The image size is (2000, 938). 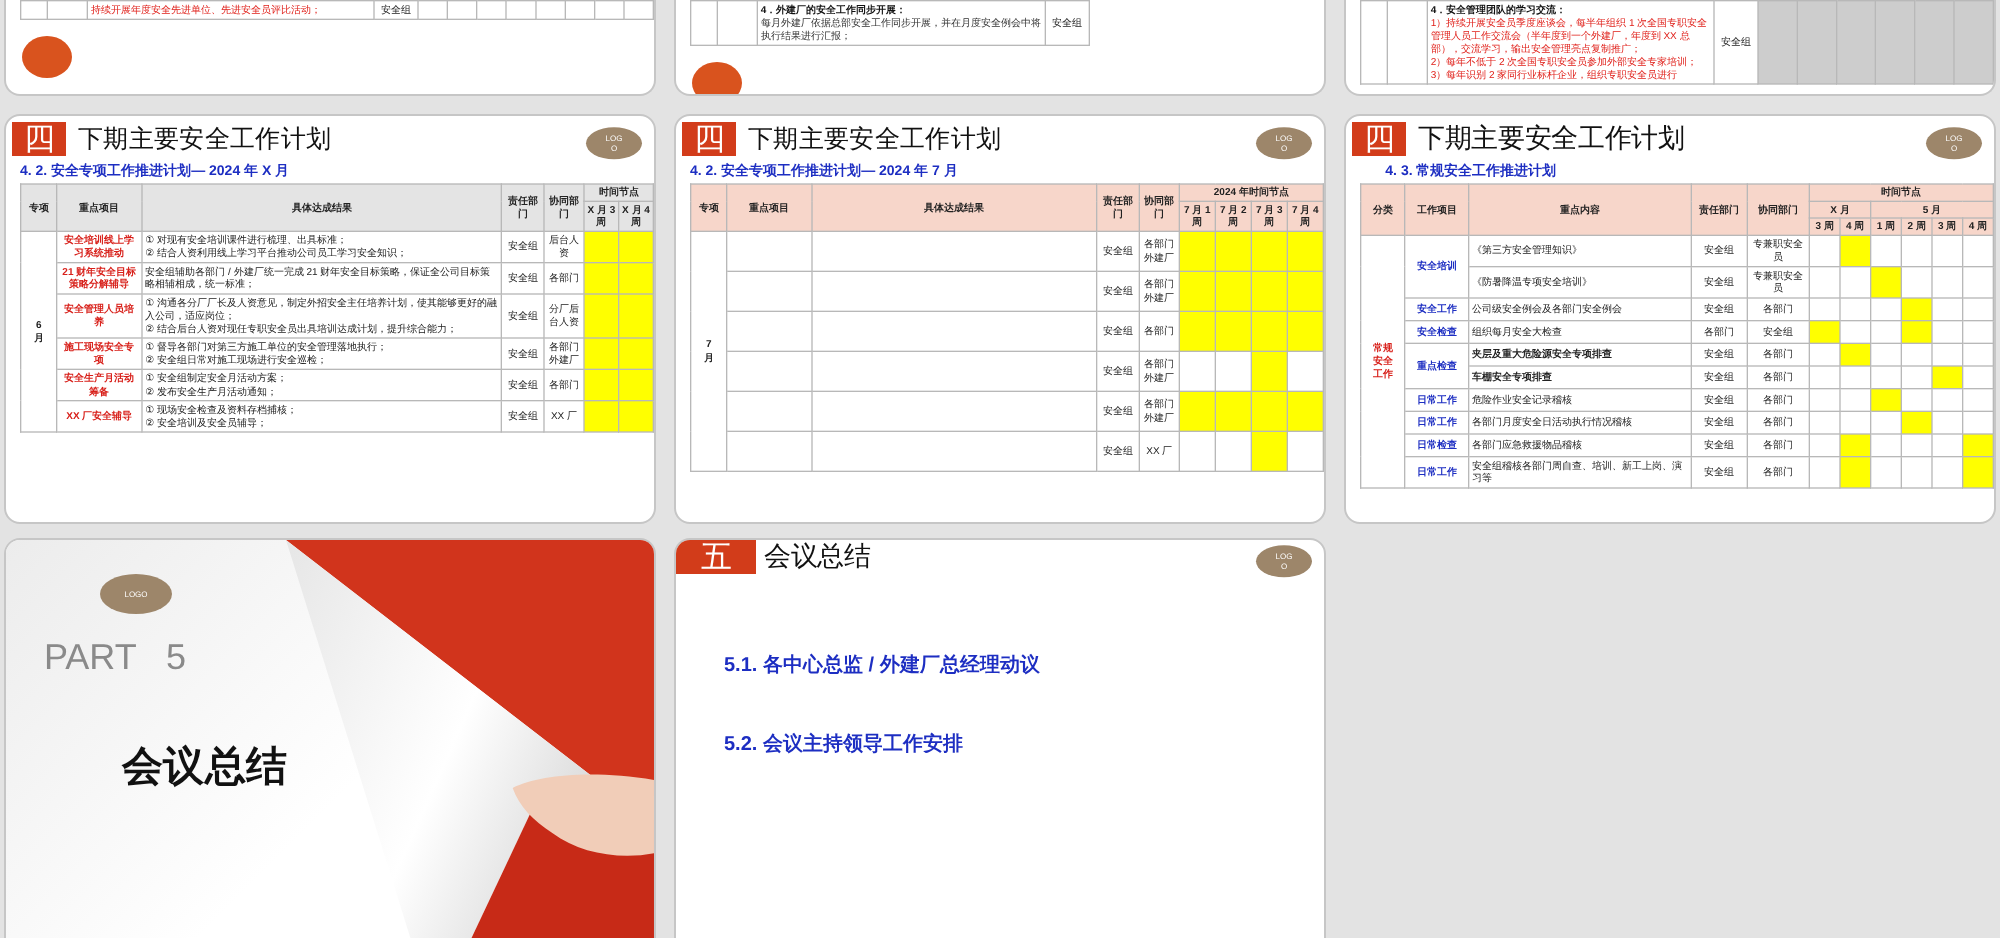 What do you see at coordinates (882, 664) in the screenshot?
I see `agenda-item: 5.1. 各中心总监 / 外建厂总经理动议` at bounding box center [882, 664].